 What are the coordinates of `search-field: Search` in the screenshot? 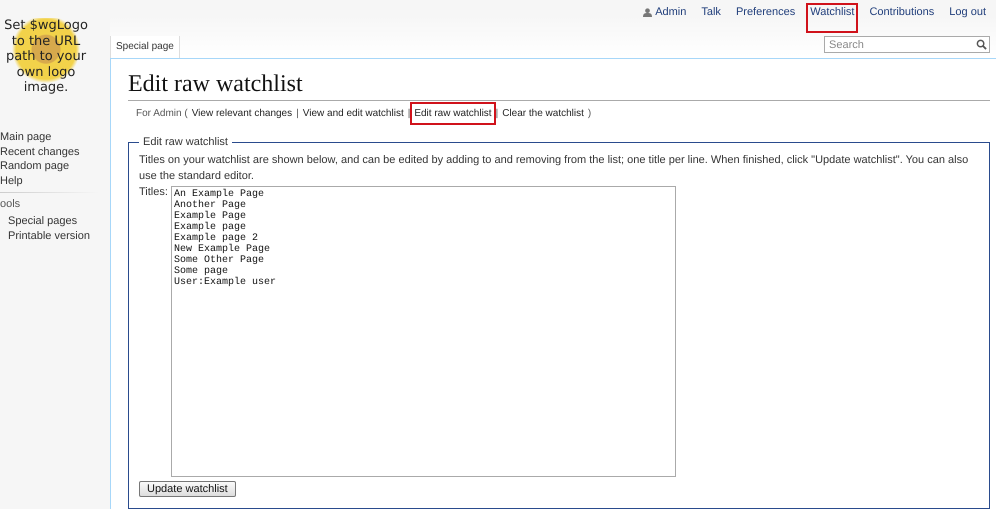 It's located at (907, 44).